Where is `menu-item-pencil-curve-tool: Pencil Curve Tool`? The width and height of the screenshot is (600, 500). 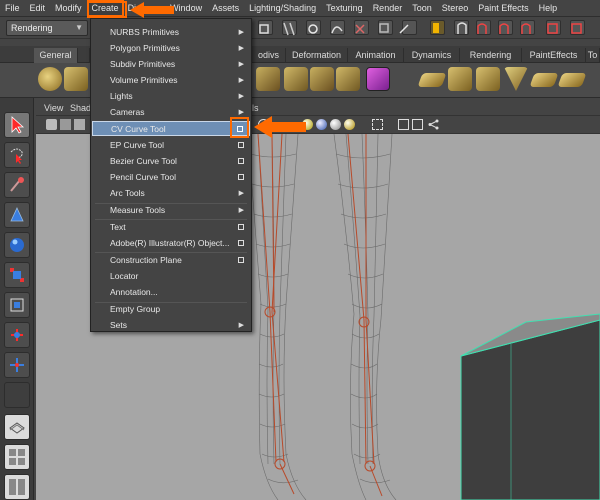
menu-item-pencil-curve-tool: Pencil Curve Tool is located at coordinates (171, 177).